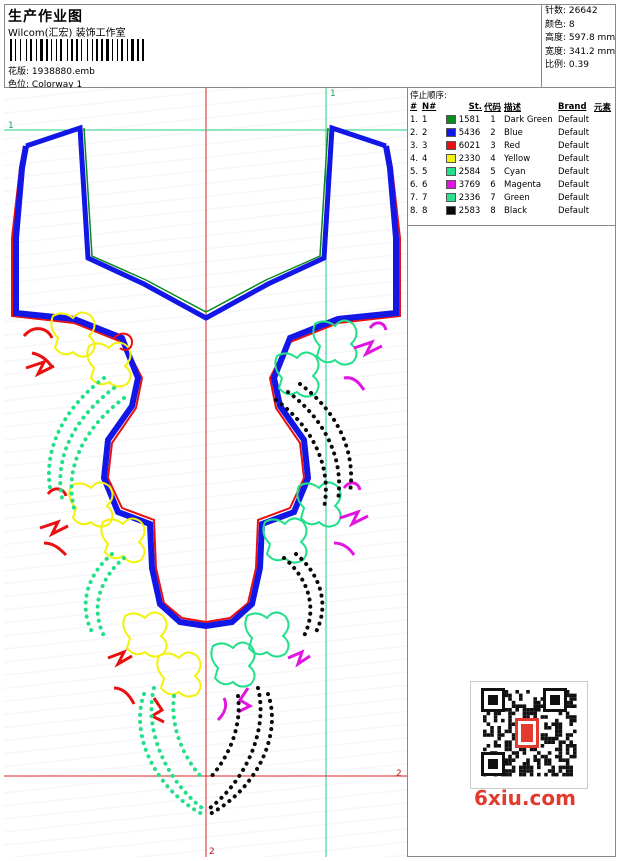 Image resolution: width=620 pixels, height=861 pixels. I want to click on row-needle: 2, so click(425, 132).